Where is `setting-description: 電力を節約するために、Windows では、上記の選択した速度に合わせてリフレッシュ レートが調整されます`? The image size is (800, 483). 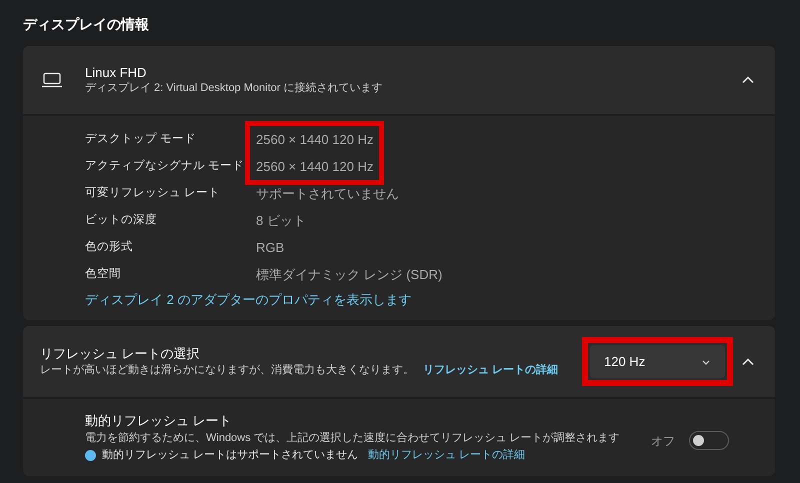 setting-description: 電力を節約するために、Windows では、上記の選択した速度に合わせてリフレッシュ レートが調整されます is located at coordinates (353, 438).